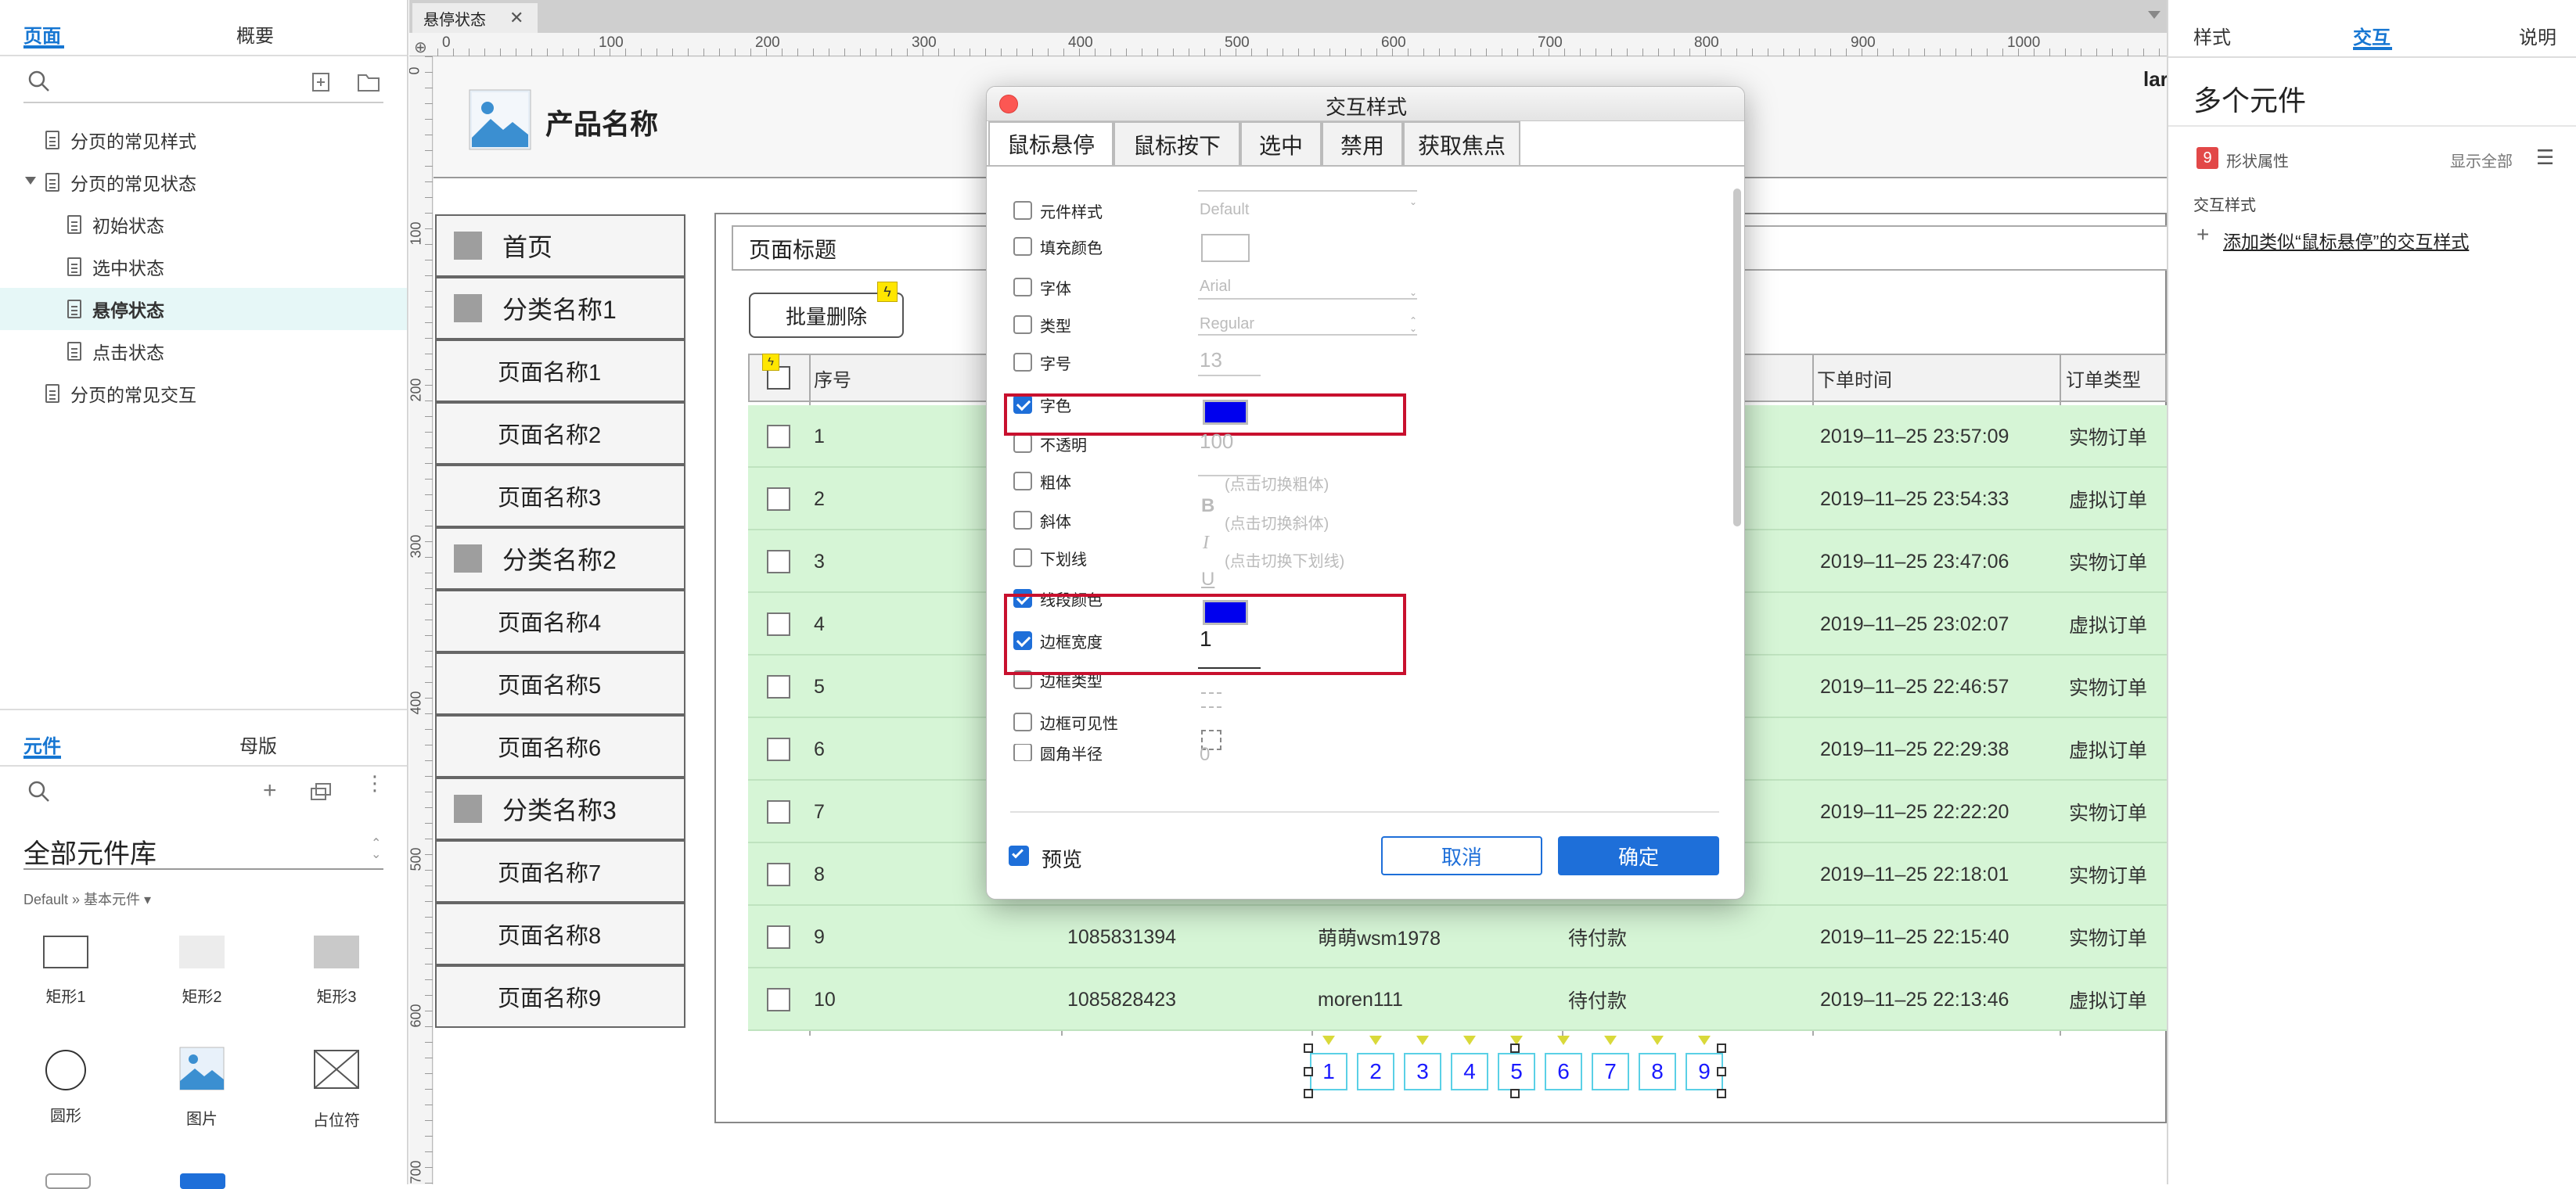 The height and width of the screenshot is (1189, 2576). I want to click on style-prop: 字号, so click(1042, 362).